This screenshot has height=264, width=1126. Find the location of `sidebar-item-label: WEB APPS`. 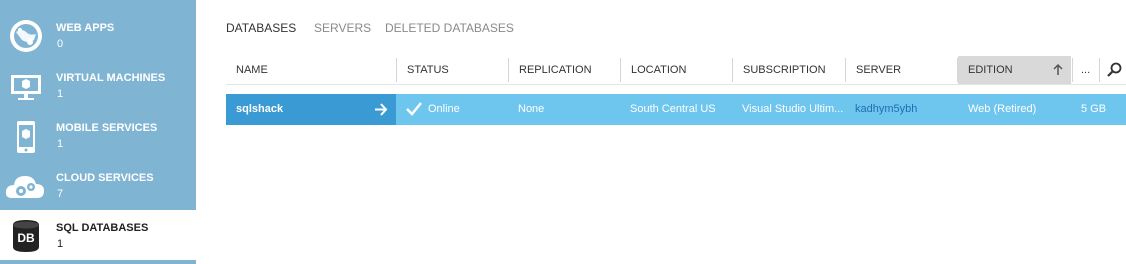

sidebar-item-label: WEB APPS is located at coordinates (85, 28).